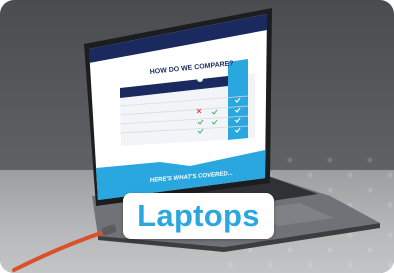 The width and height of the screenshot is (394, 273). What do you see at coordinates (59, 251) in the screenshot?
I see `charging-cable` at bounding box center [59, 251].